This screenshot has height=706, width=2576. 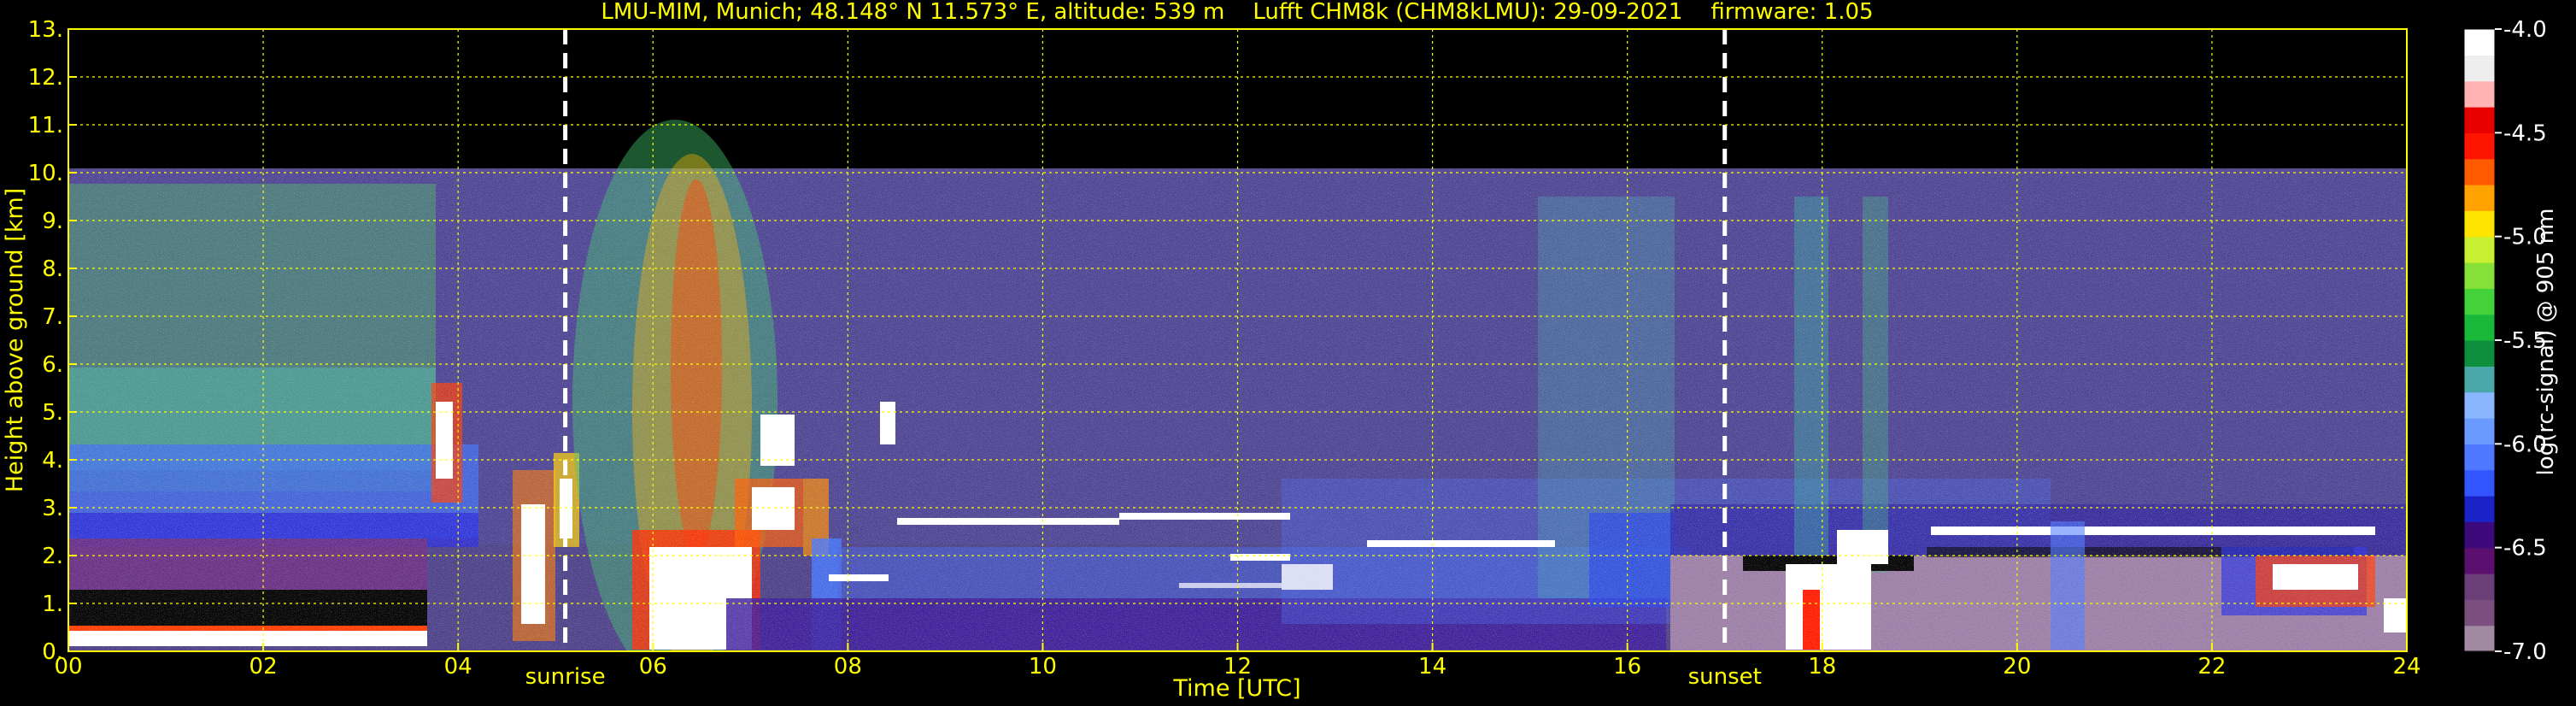 What do you see at coordinates (848, 667) in the screenshot?
I see `x-tick-label: 08` at bounding box center [848, 667].